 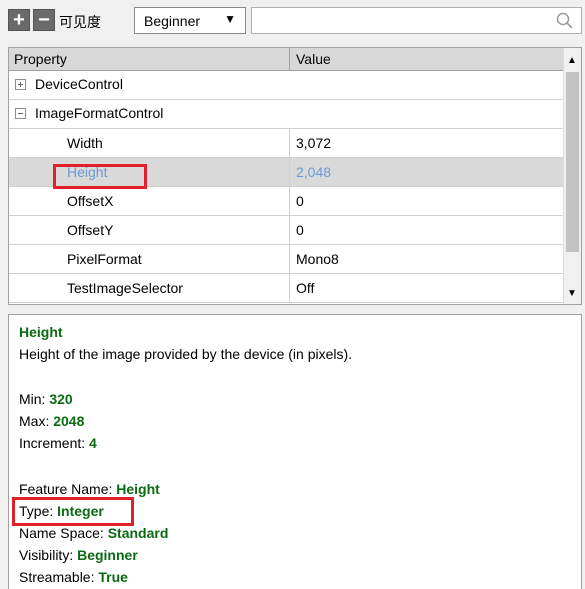 I want to click on toolbar: + − 可见度 Beginner ▼, so click(x=292, y=21).